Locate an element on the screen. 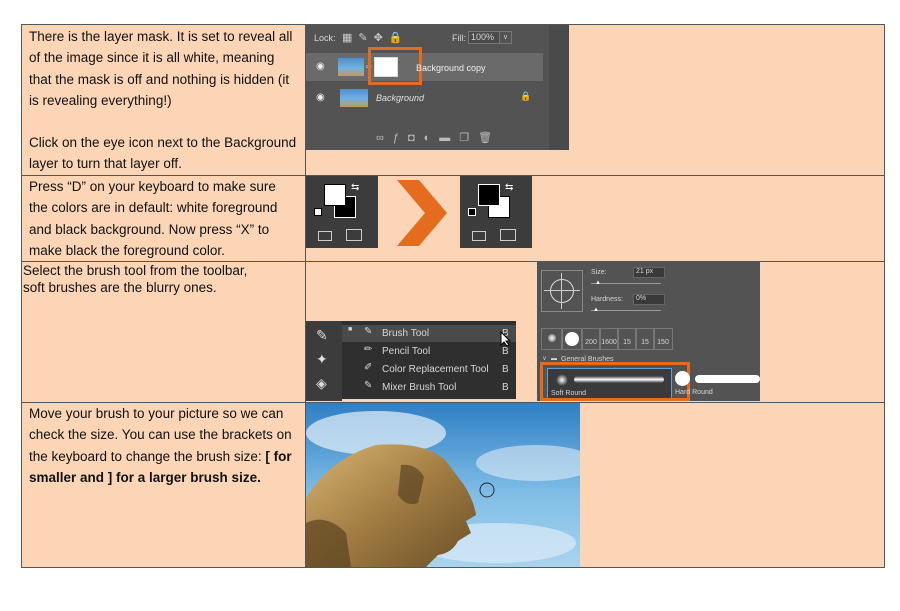 The height and width of the screenshot is (611, 900). layer-name: Background copy is located at coordinates (451, 68).